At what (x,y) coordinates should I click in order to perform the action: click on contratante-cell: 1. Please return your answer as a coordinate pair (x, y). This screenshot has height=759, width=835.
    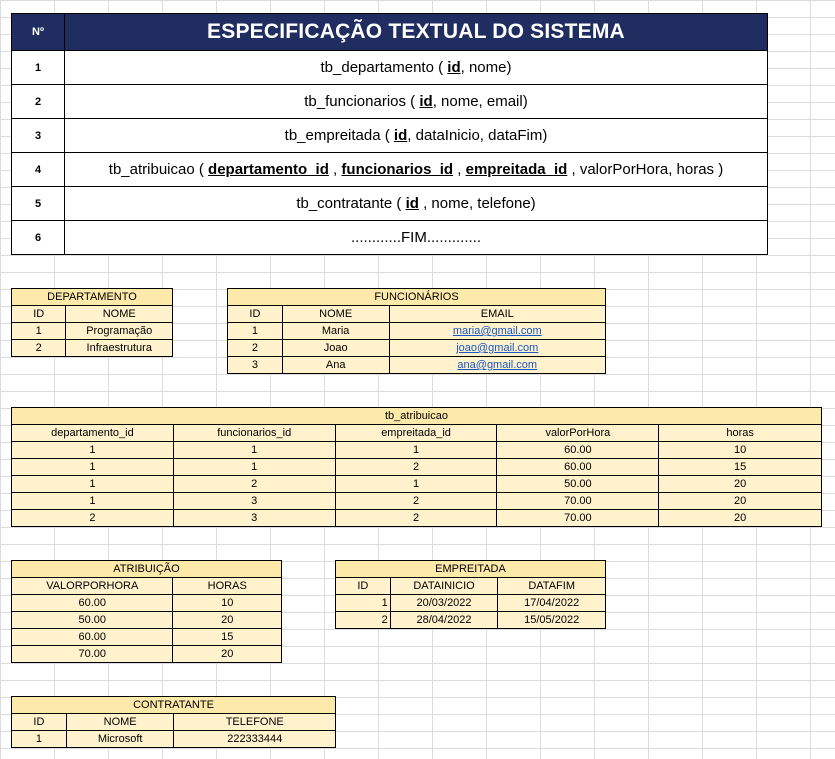
    Looking at the image, I should click on (39, 739).